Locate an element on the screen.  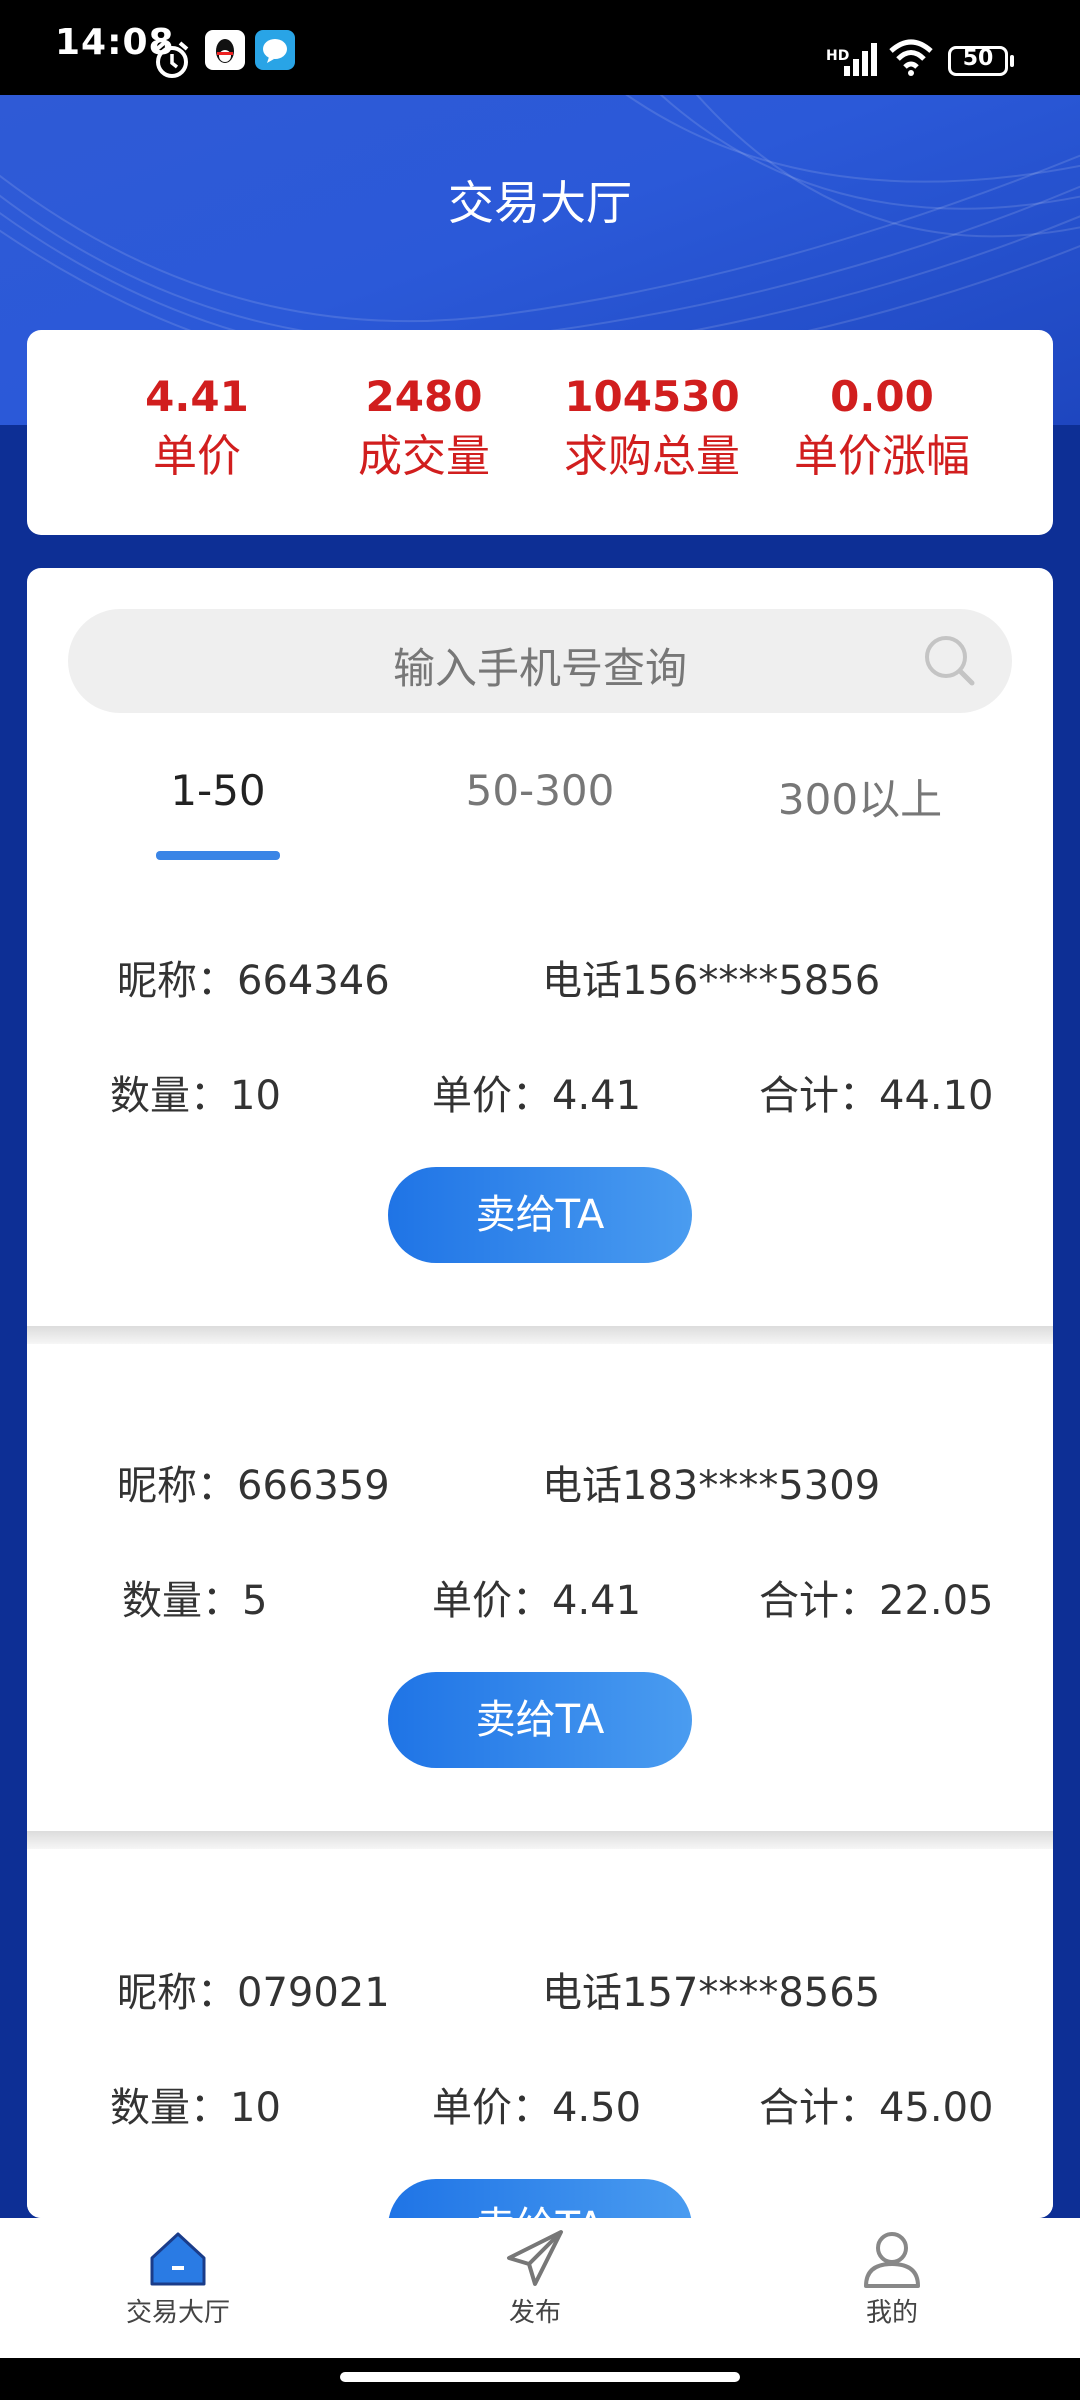
listing-phone: 电话157****8565 is located at coordinates (711, 1993).